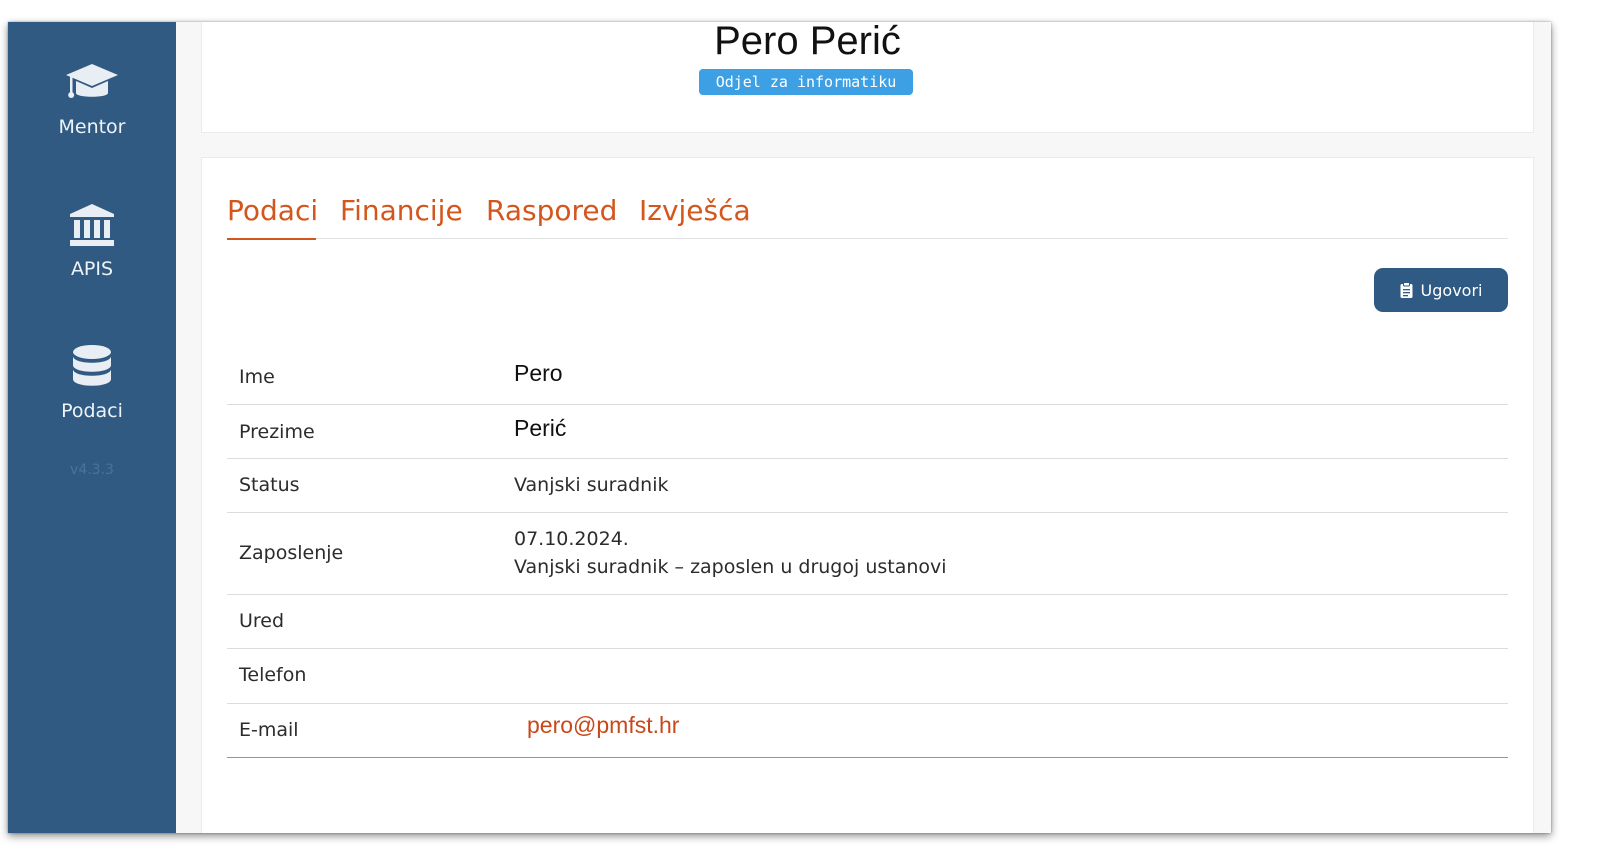 The width and height of the screenshot is (1600, 867). What do you see at coordinates (867, 432) in the screenshot?
I see `table-row: Prezime Perić` at bounding box center [867, 432].